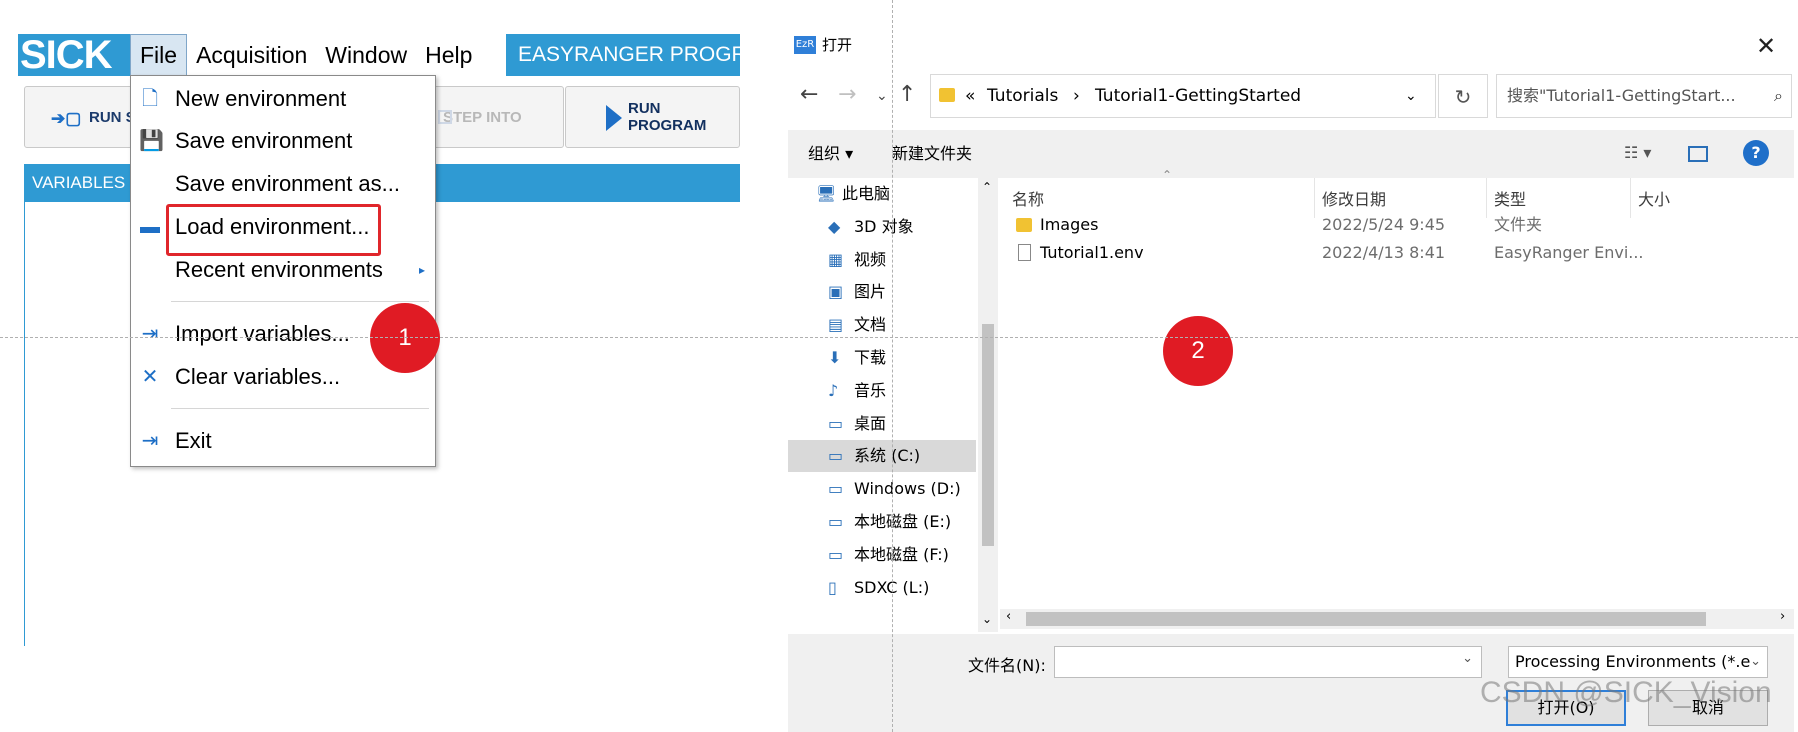 The image size is (1798, 732). Describe the element at coordinates (264, 140) in the screenshot. I see `save-environment-label: Save environment` at that location.